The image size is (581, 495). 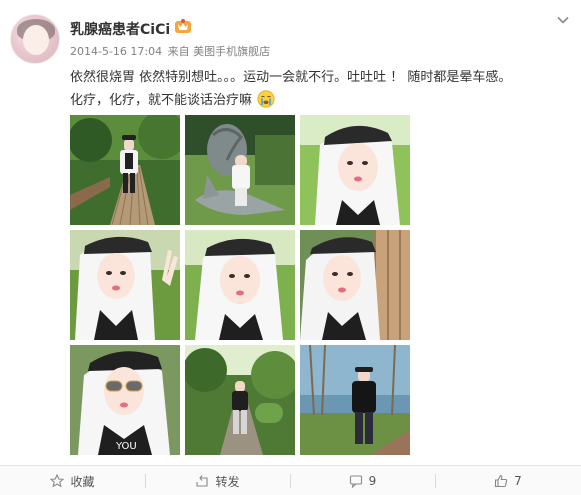 What do you see at coordinates (563, 20) in the screenshot?
I see `chevron-down-icon` at bounding box center [563, 20].